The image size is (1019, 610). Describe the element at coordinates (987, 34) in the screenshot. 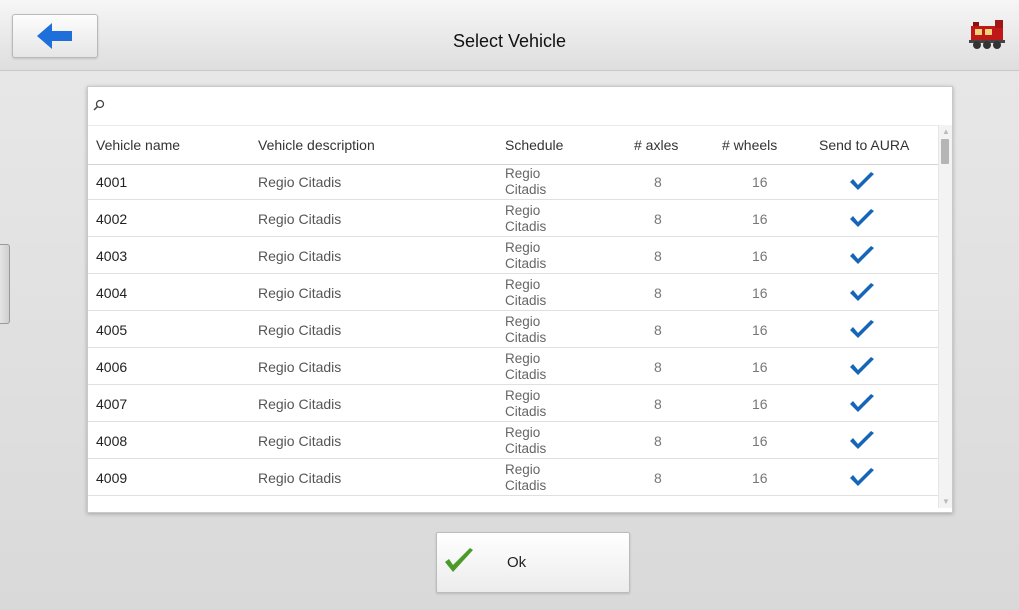

I see `train-icon` at that location.